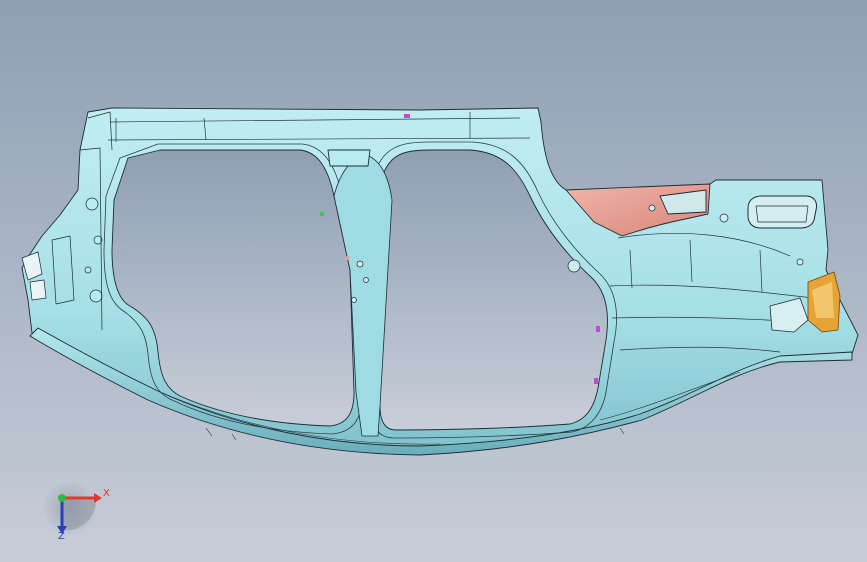 Image resolution: width=867 pixels, height=562 pixels. What do you see at coordinates (62, 498) in the screenshot?
I see `triad-origin` at bounding box center [62, 498].